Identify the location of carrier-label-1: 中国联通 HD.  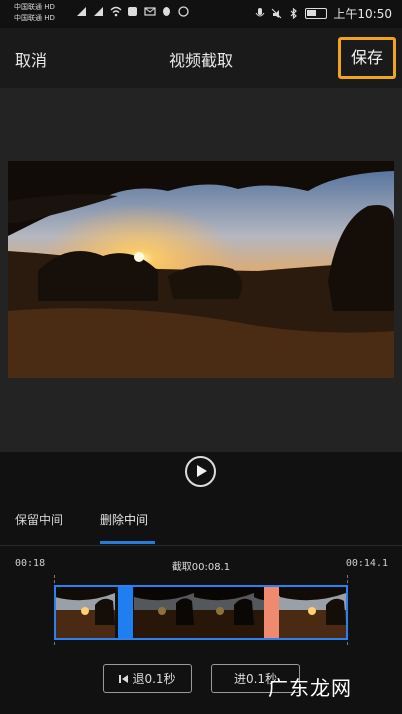
(34, 7).